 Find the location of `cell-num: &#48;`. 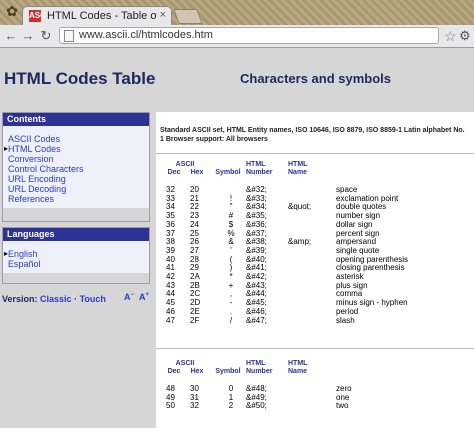

cell-num: &#48; is located at coordinates (256, 388).